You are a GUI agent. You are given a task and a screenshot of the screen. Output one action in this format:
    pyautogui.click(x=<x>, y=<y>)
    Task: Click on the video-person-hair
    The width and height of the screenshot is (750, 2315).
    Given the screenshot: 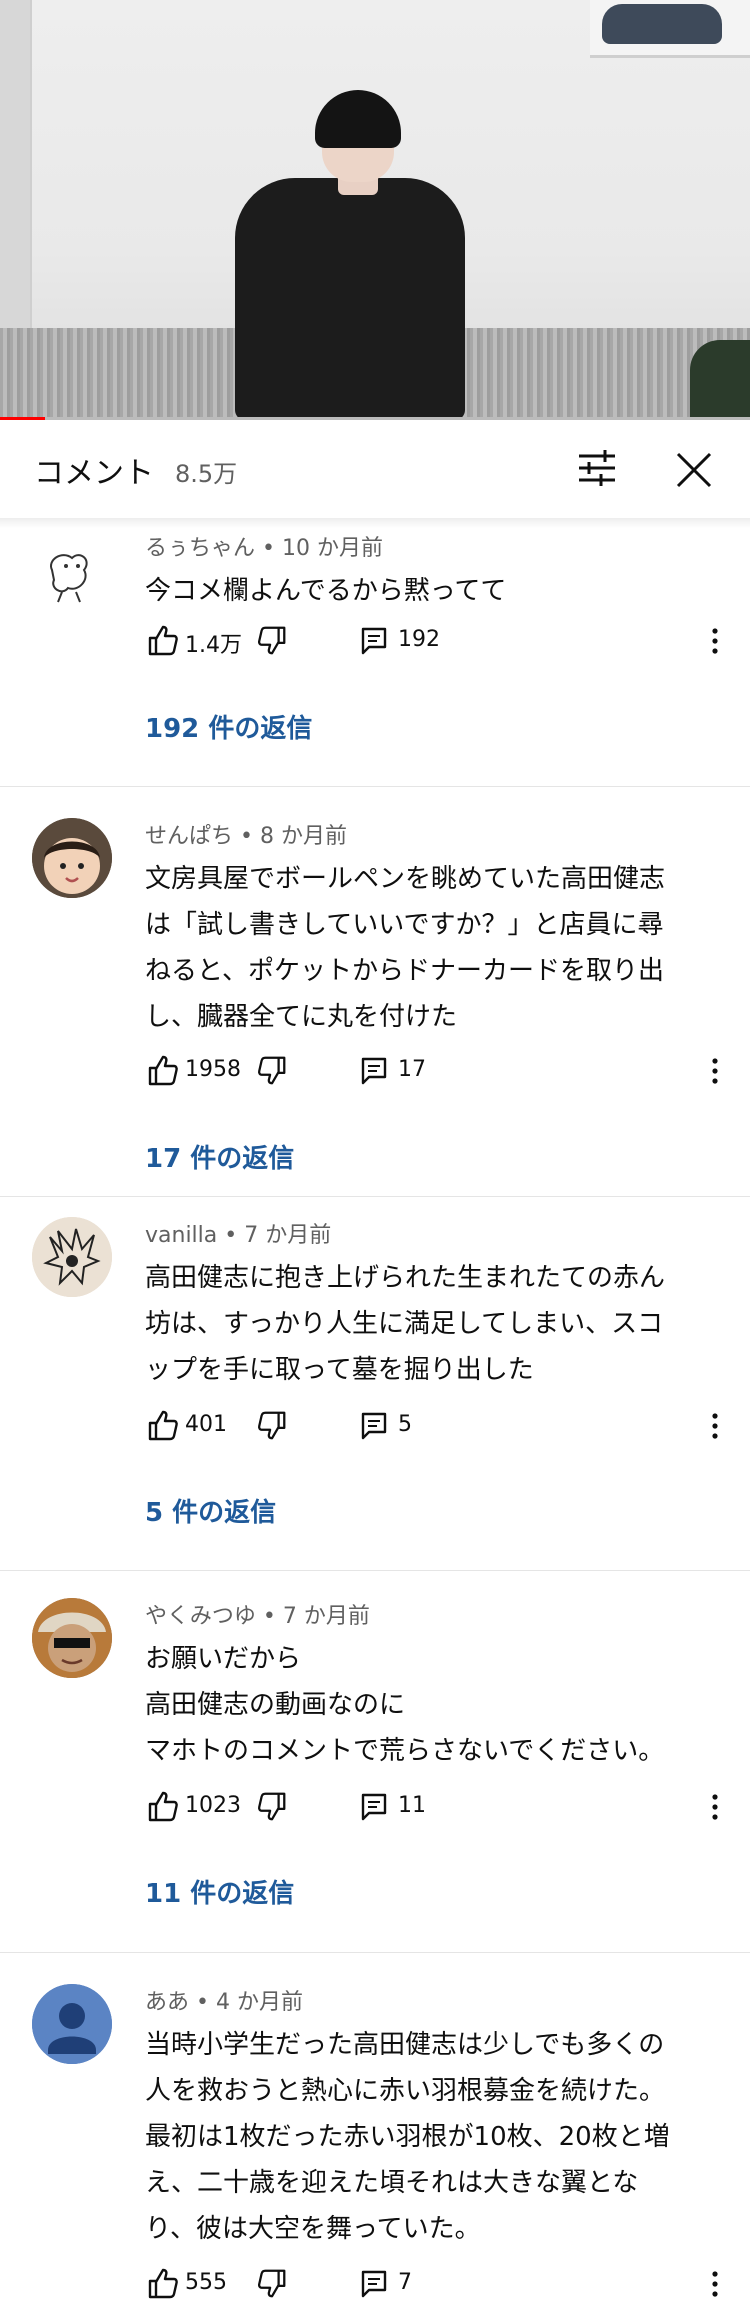 What is the action you would take?
    pyautogui.click(x=358, y=119)
    